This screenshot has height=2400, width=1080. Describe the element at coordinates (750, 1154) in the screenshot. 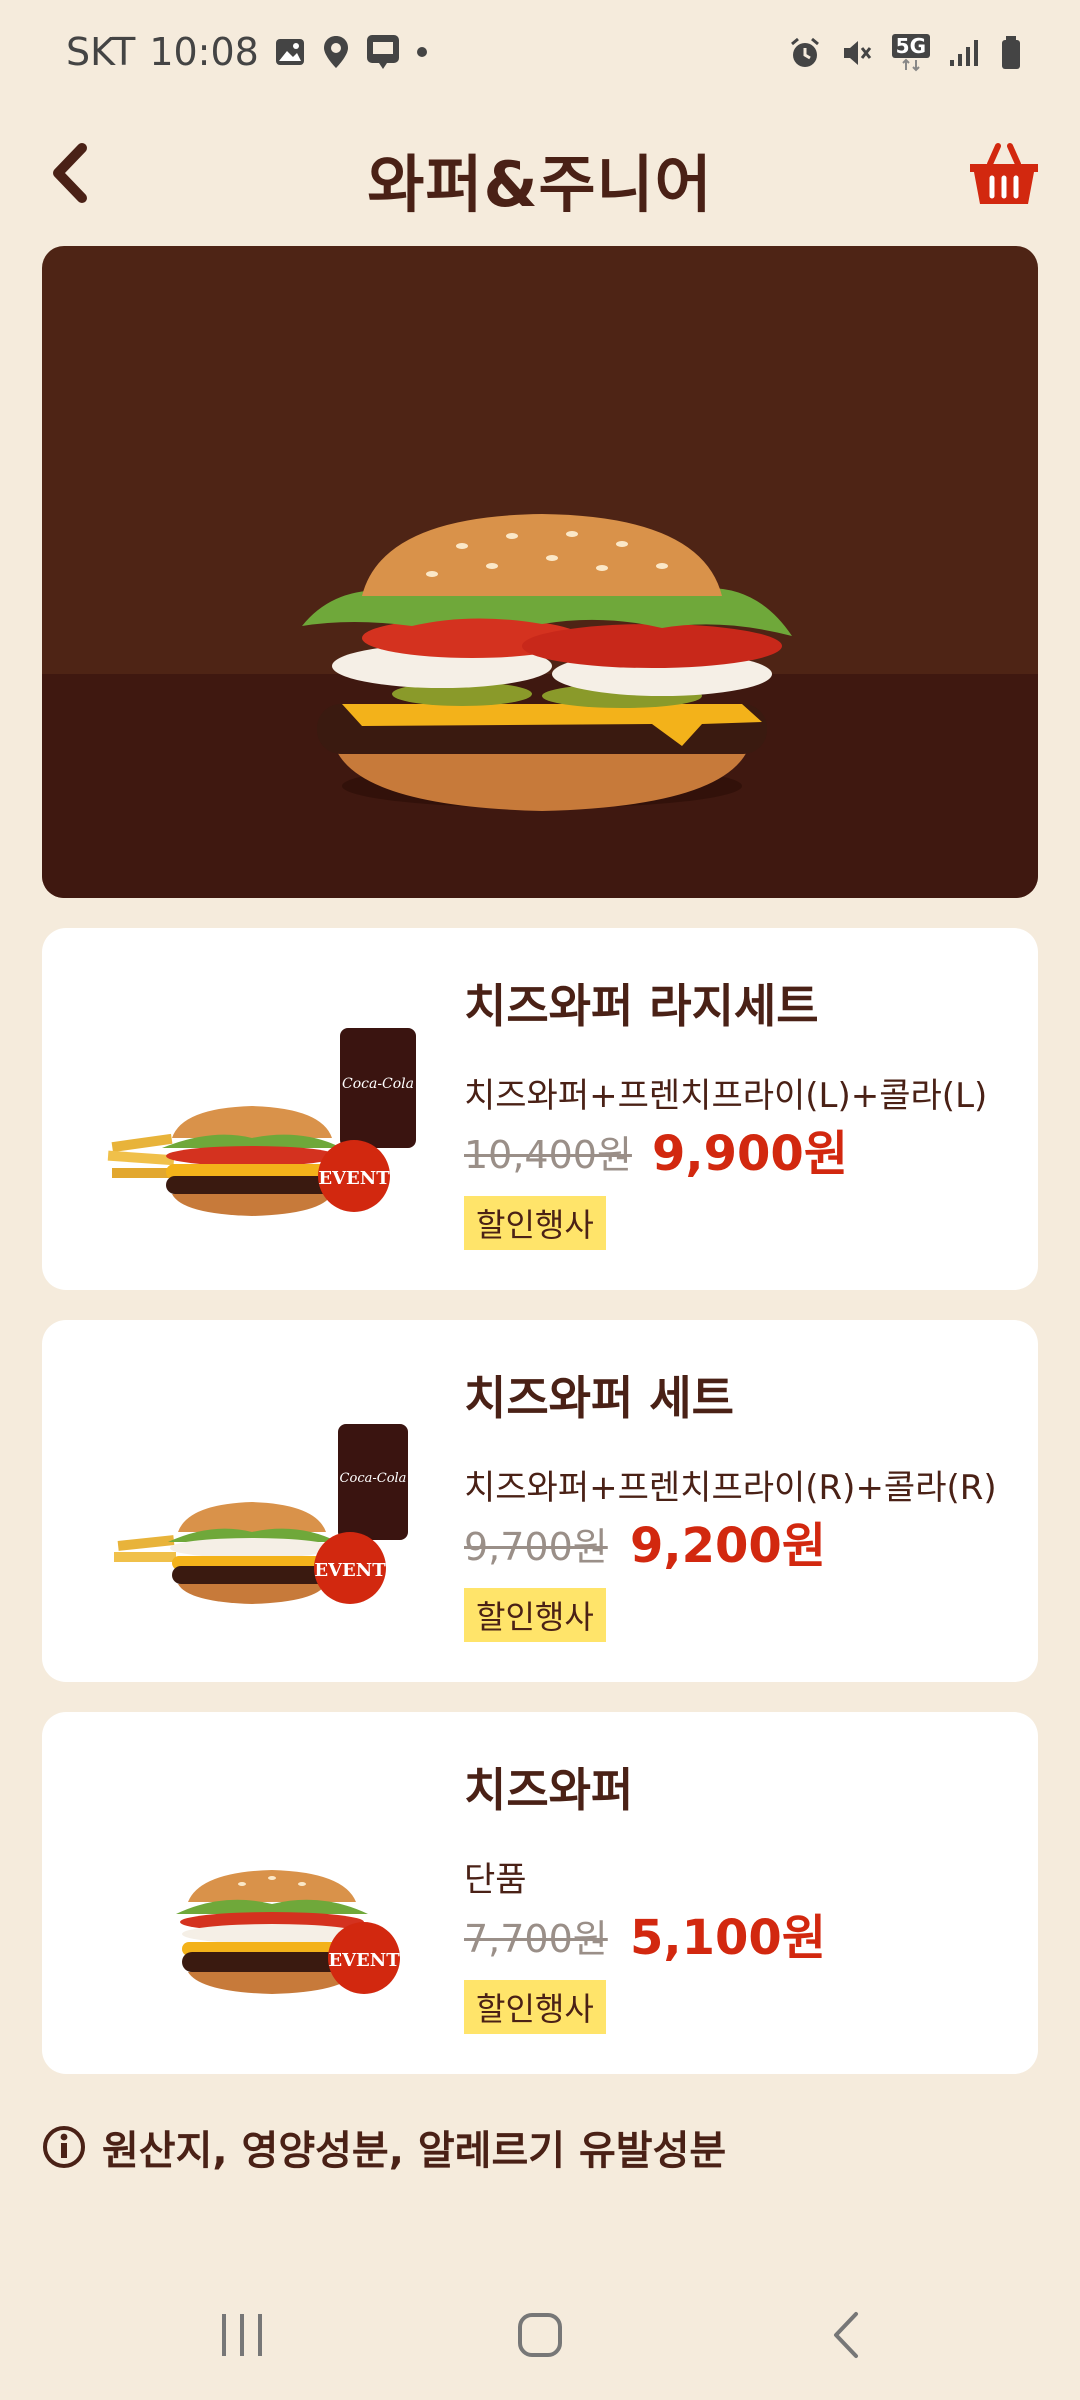

I see `sale-price: 9,900원` at that location.